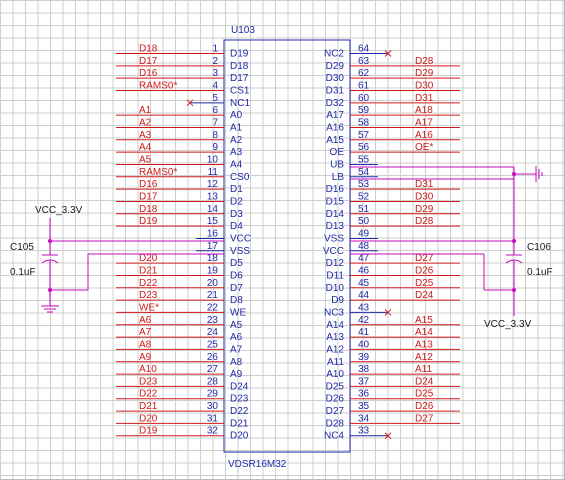  What do you see at coordinates (424, 221) in the screenshot?
I see `net-label: D28` at bounding box center [424, 221].